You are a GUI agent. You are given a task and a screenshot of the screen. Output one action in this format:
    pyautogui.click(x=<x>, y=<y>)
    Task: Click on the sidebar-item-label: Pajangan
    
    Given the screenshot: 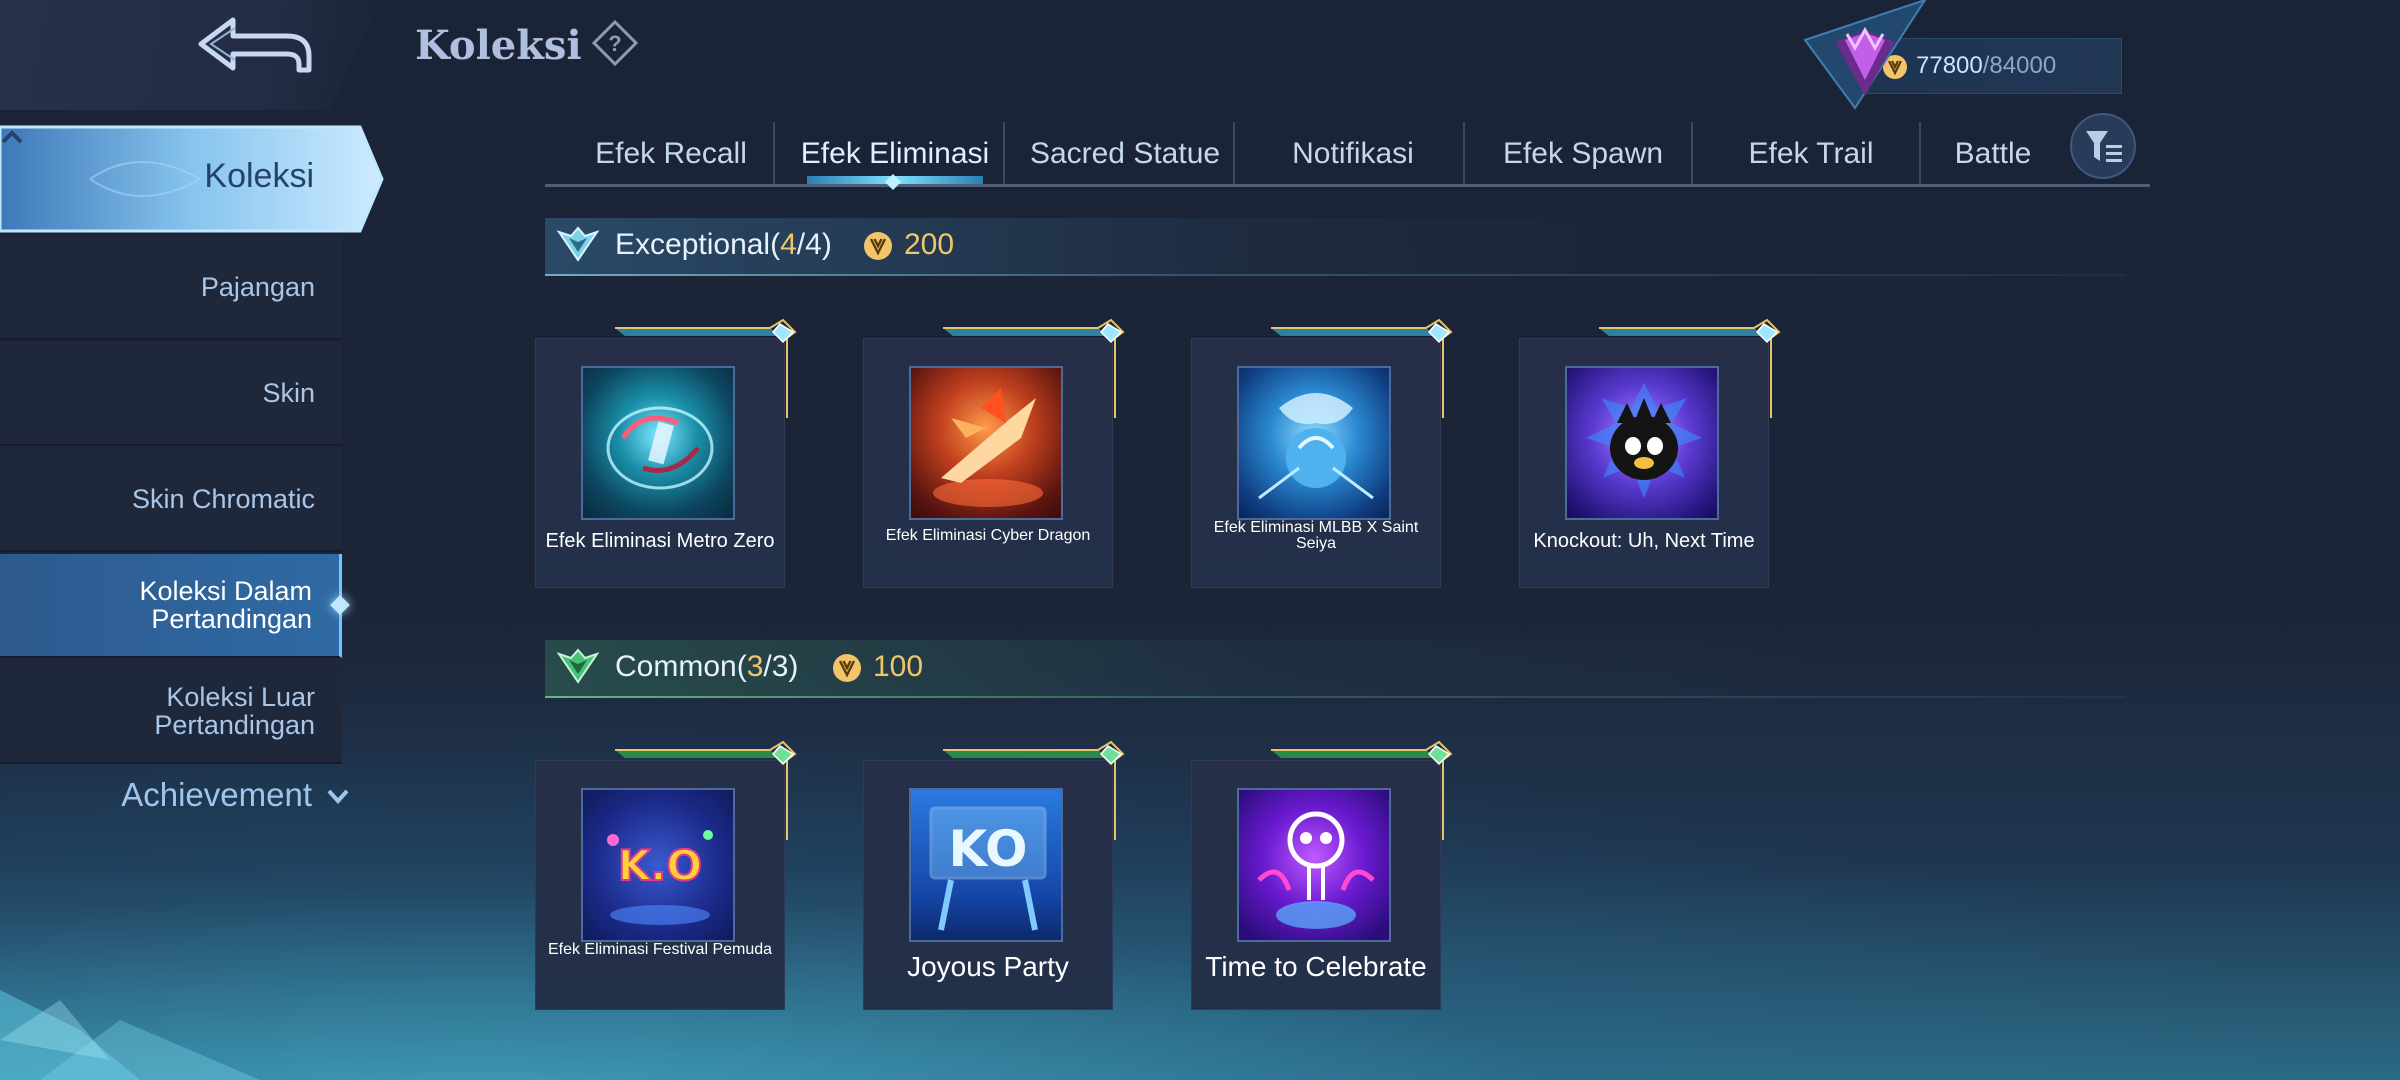 What is the action you would take?
    pyautogui.click(x=257, y=287)
    